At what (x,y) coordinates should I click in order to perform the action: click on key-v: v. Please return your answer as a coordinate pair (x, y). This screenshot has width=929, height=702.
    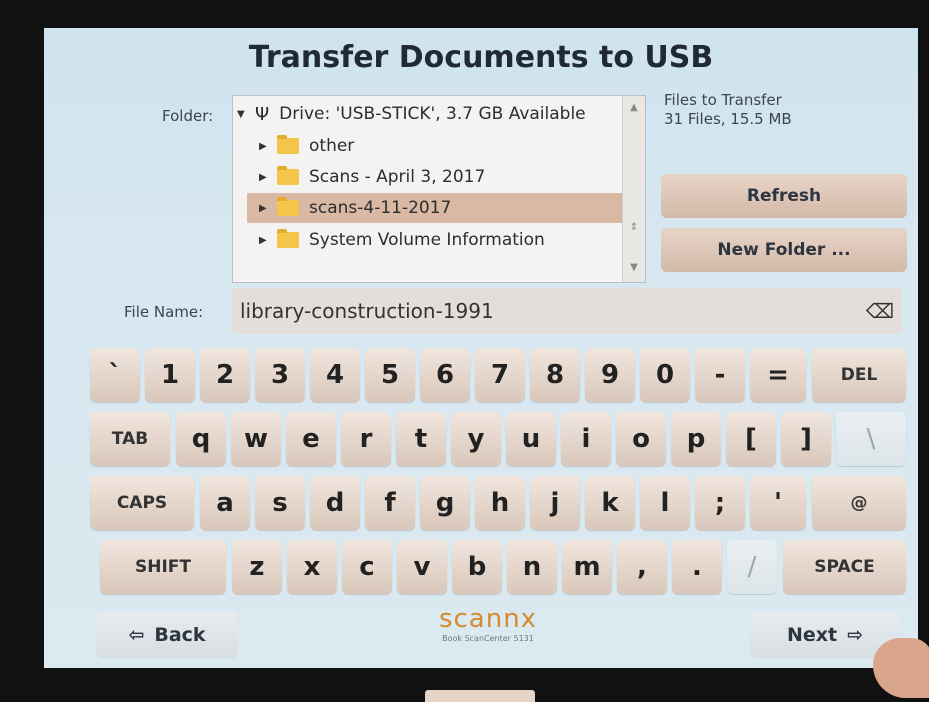
    Looking at the image, I should click on (422, 567).